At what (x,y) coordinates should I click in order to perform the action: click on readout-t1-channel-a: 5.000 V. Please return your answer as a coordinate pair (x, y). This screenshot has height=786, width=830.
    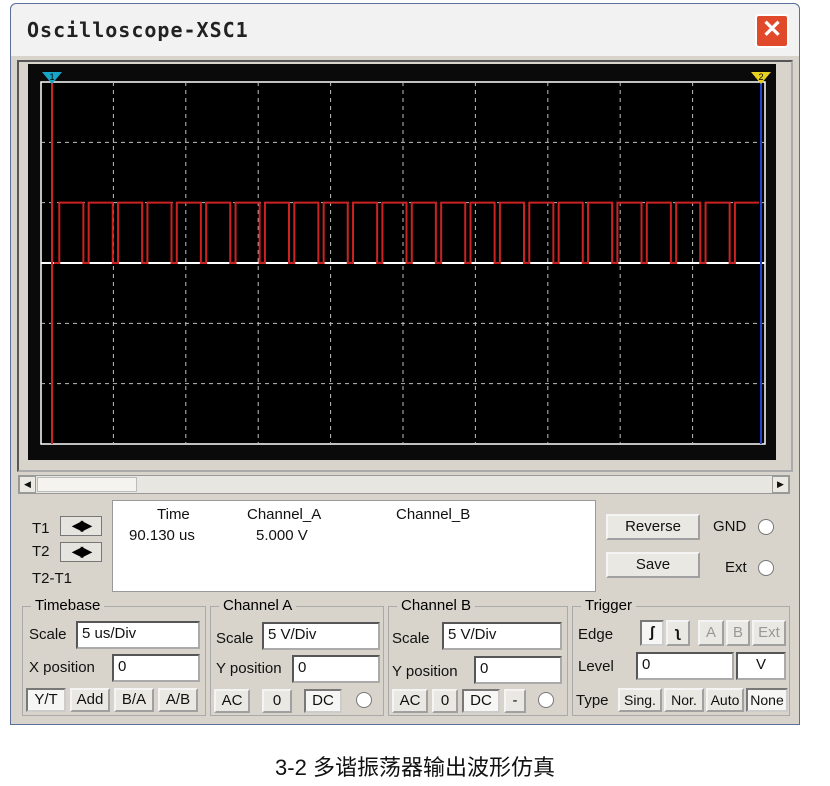
    Looking at the image, I should click on (282, 535).